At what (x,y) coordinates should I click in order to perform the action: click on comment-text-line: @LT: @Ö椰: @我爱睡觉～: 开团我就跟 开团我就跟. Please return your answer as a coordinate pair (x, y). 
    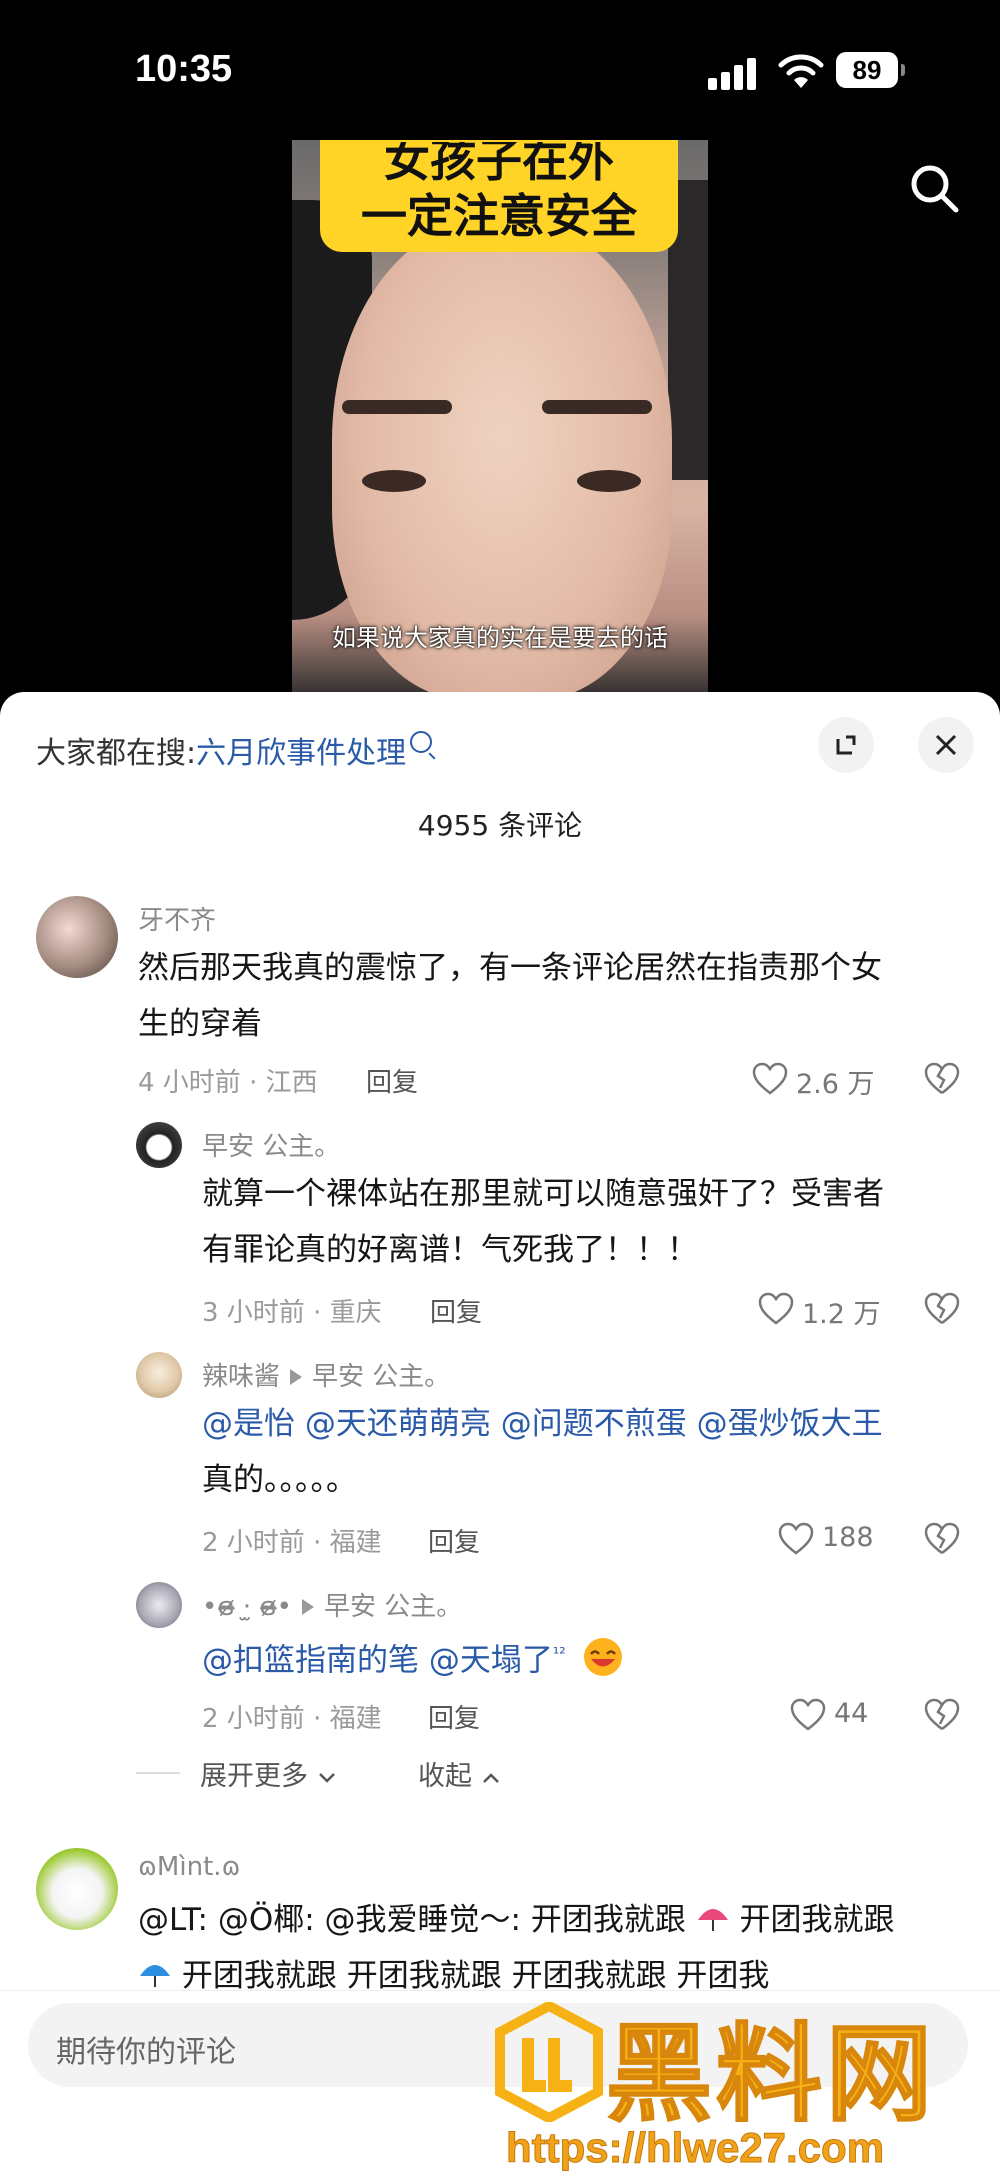
    Looking at the image, I should click on (558, 1920).